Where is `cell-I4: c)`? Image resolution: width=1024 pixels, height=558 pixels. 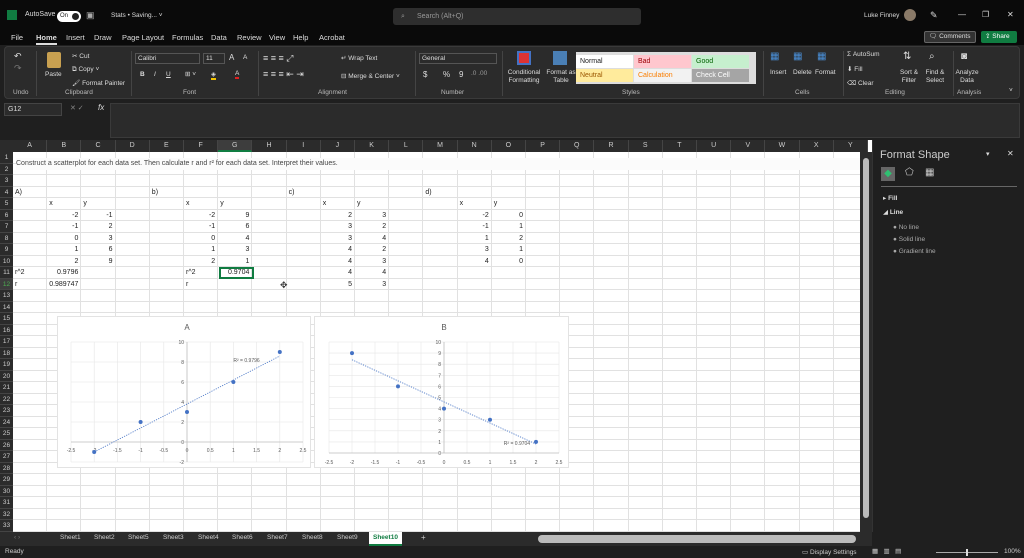
cell-I4: c) is located at coordinates (303, 192).